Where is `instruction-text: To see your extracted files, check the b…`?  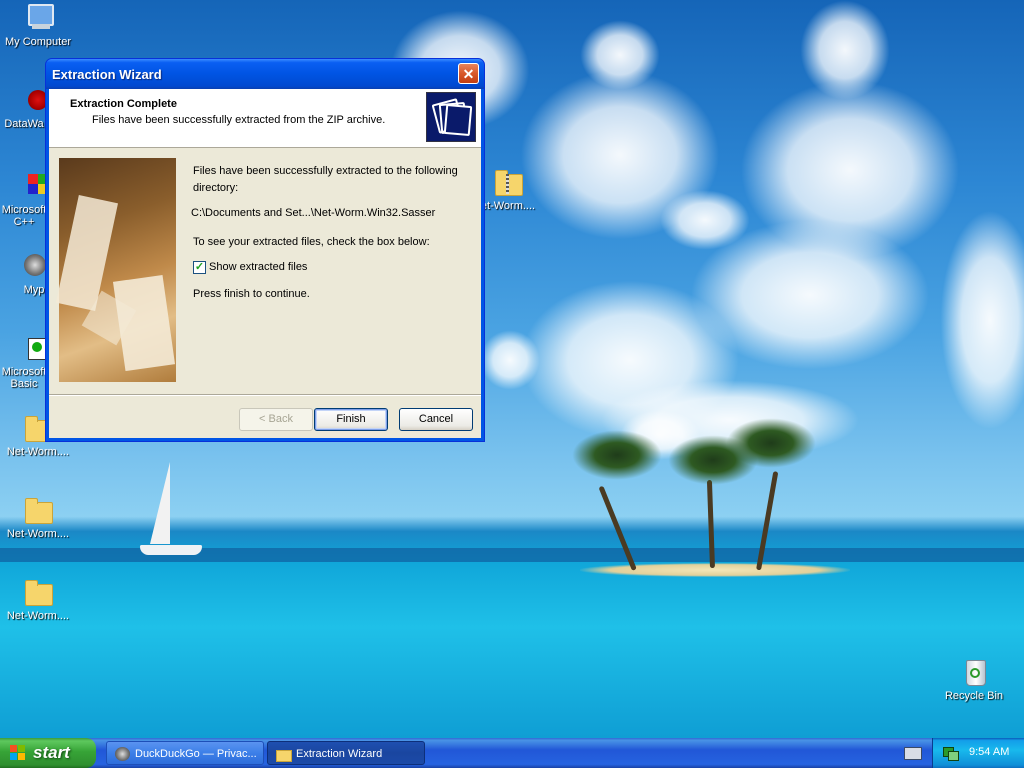 instruction-text: To see your extracted files, check the b… is located at coordinates (311, 242).